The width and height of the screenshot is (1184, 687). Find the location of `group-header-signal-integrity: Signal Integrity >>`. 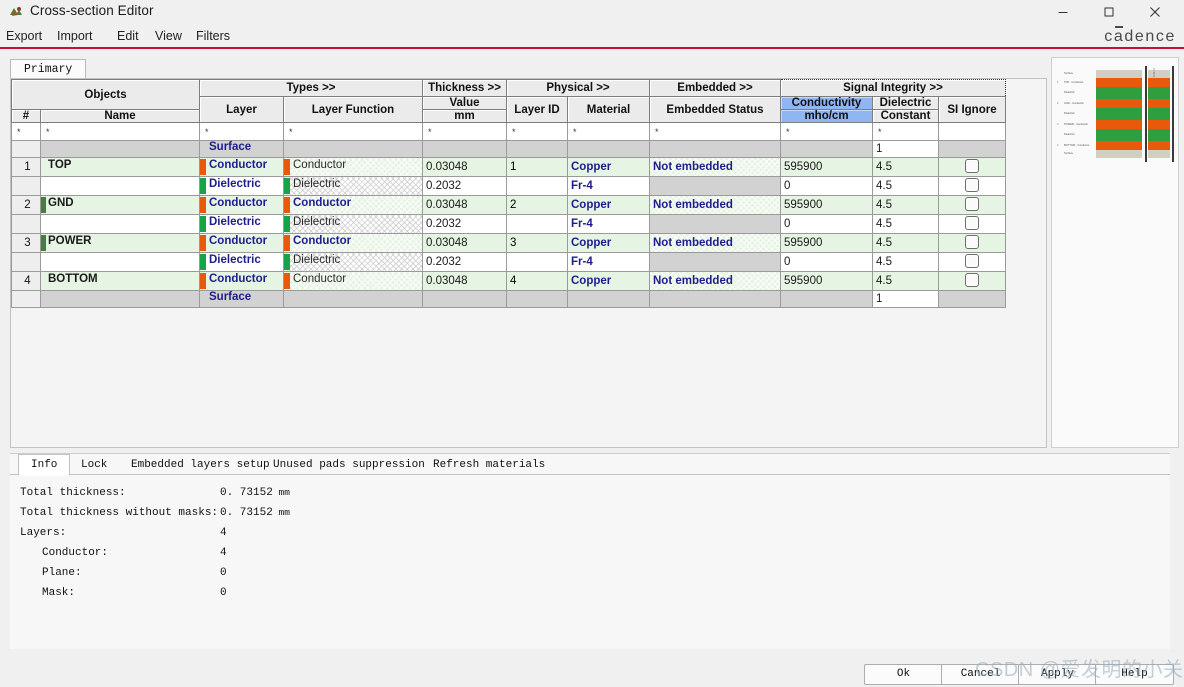

group-header-signal-integrity: Signal Integrity >> is located at coordinates (893, 88).